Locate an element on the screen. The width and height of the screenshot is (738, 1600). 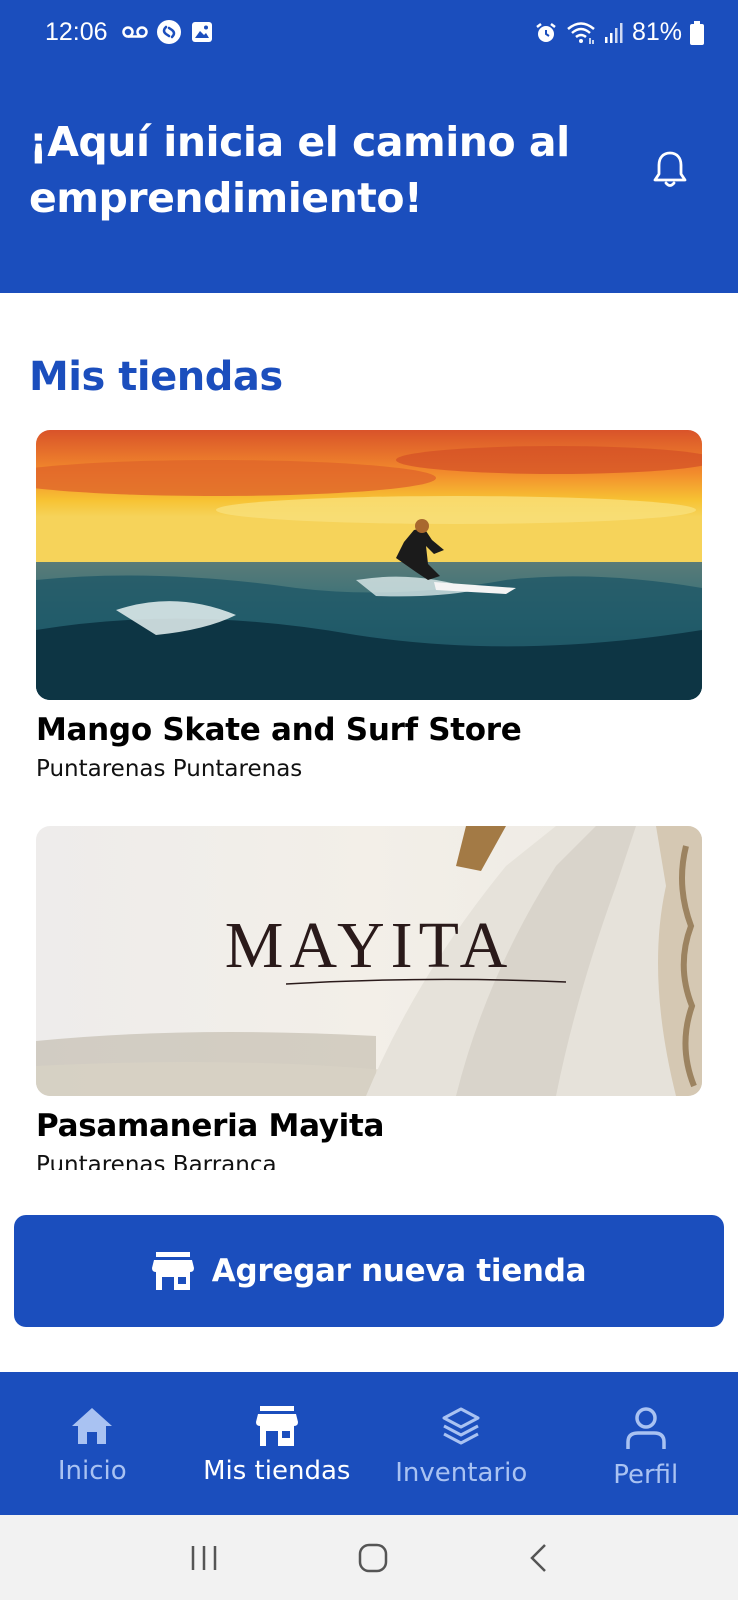
store-location: Puntarenas Barranca is located at coordinates (156, 1161).